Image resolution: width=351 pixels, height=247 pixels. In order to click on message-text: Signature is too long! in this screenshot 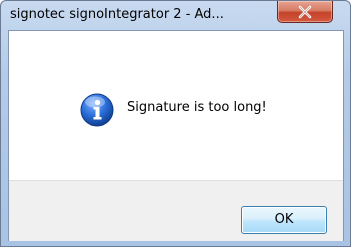, I will do `click(197, 107)`.